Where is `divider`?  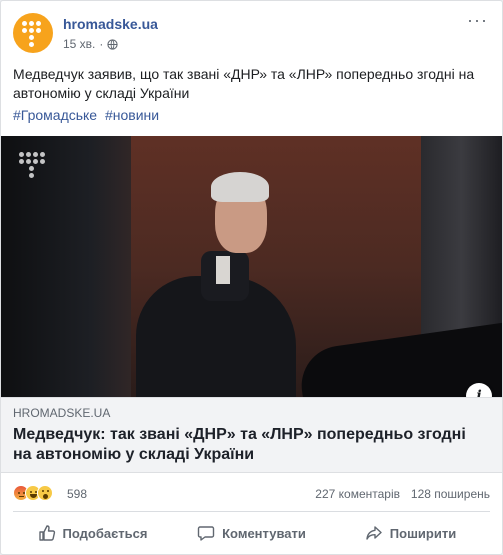
divider is located at coordinates (251, 511).